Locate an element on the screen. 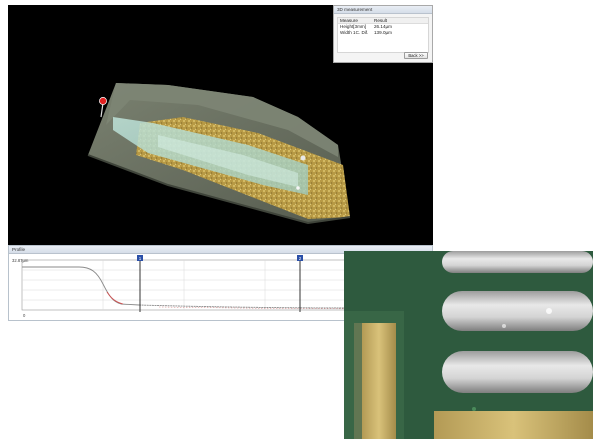 This screenshot has width=600, height=445. row-value: 139.0µm is located at coordinates (383, 32).